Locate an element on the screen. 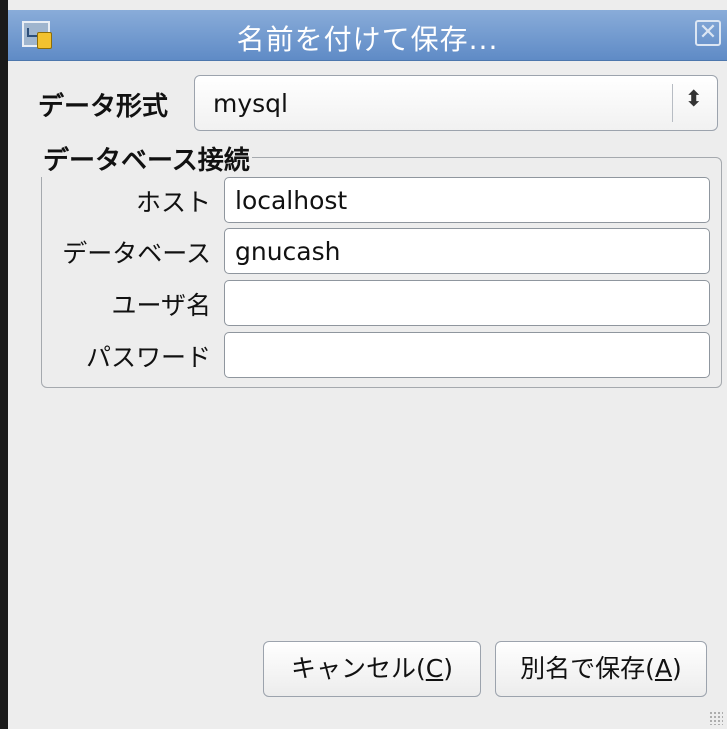 This screenshot has width=727, height=729. data-format-value: mysql is located at coordinates (250, 103).